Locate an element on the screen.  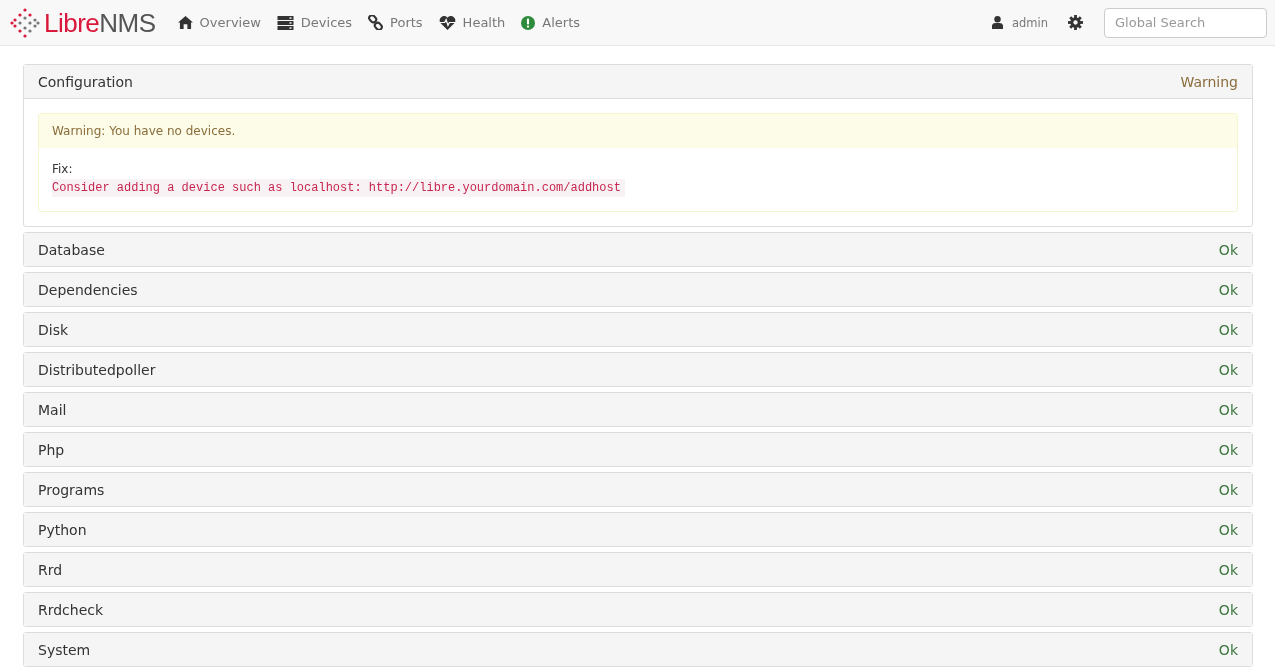
check-title: Configuration is located at coordinates (85, 81).